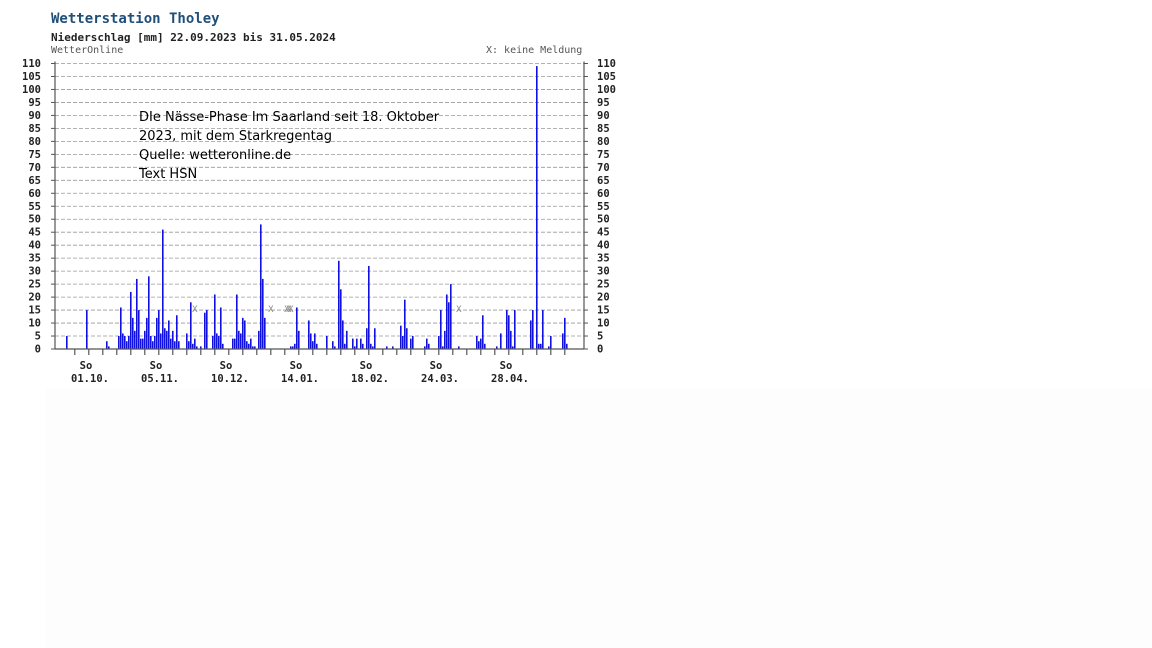 The height and width of the screenshot is (648, 1152). I want to click on y-tick-label-right: 40, so click(603, 246).